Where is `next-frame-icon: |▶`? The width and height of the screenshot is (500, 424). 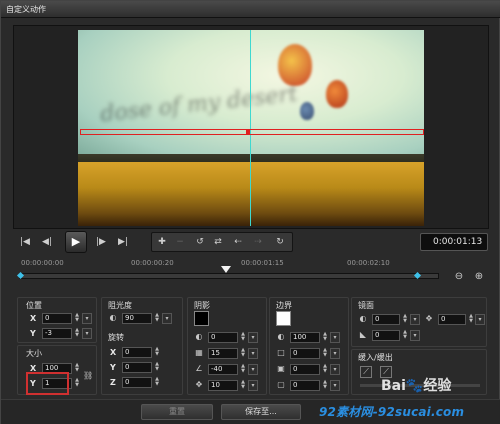 next-frame-icon: |▶ is located at coordinates (101, 242).